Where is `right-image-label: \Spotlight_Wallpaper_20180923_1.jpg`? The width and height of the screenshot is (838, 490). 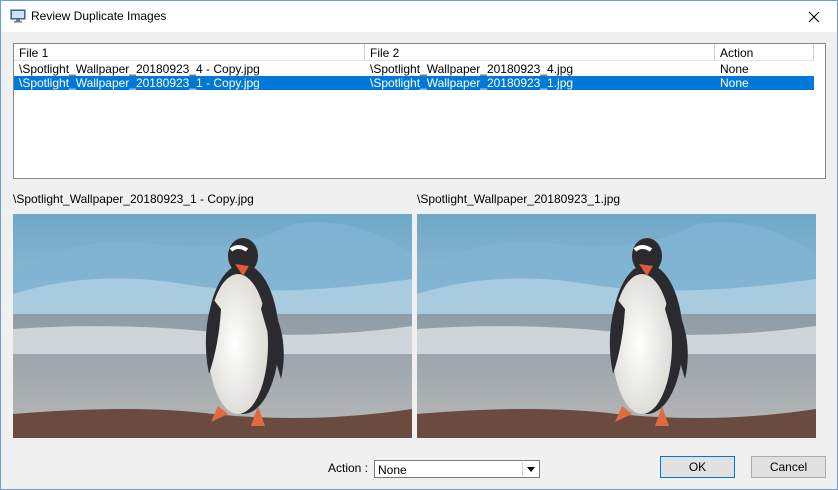 right-image-label: \Spotlight_Wallpaper_20180923_1.jpg is located at coordinates (519, 199).